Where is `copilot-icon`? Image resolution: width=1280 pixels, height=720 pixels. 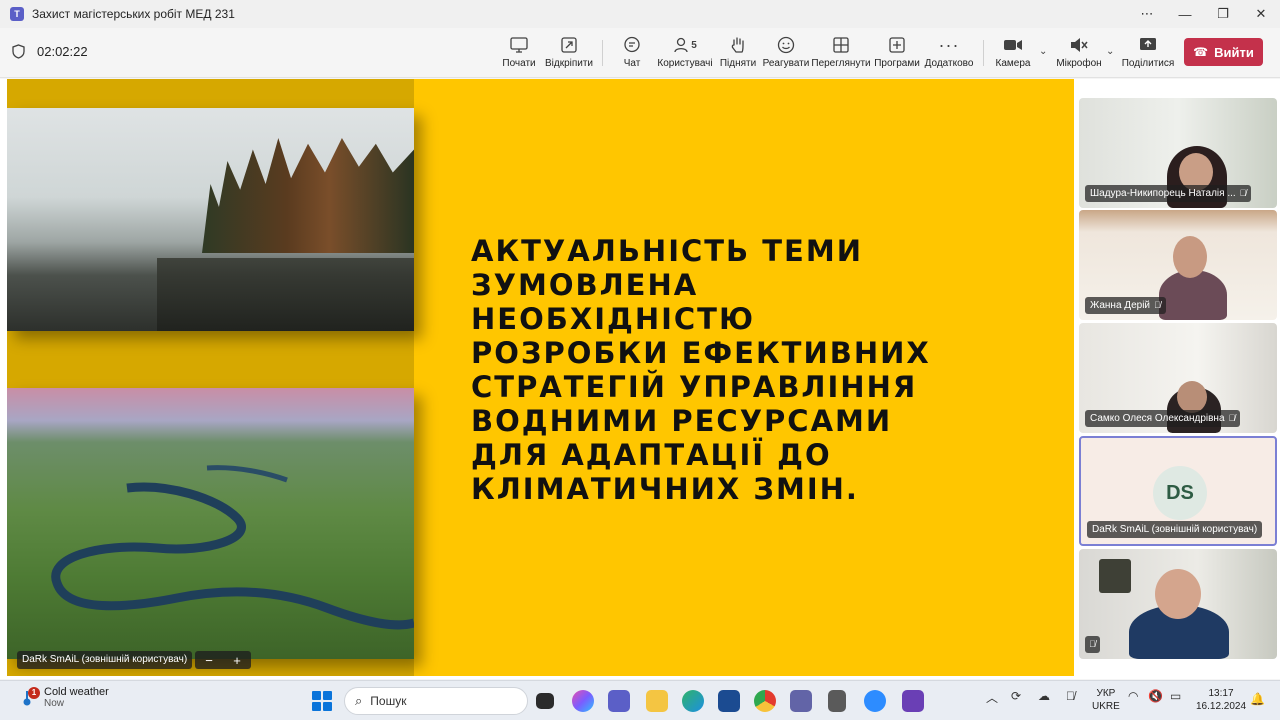 copilot-icon is located at coordinates (583, 701).